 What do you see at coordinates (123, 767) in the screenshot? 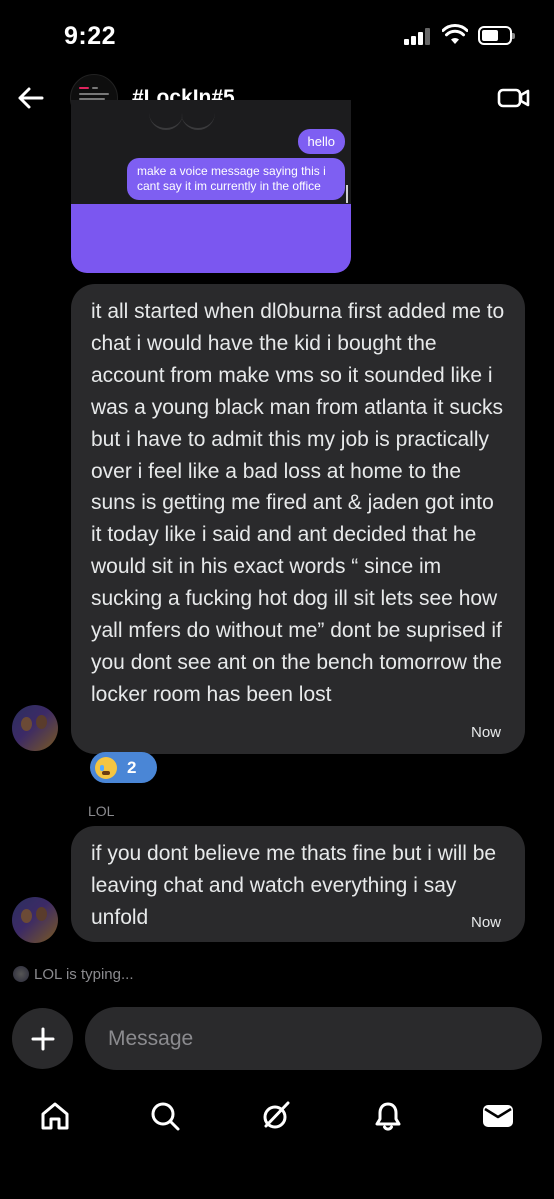
I see `reaction-badge: 2` at bounding box center [123, 767].